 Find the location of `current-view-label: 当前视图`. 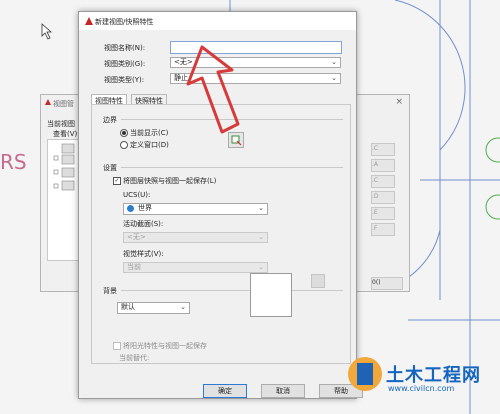

current-view-label: 当前视图 is located at coordinates (61, 124).